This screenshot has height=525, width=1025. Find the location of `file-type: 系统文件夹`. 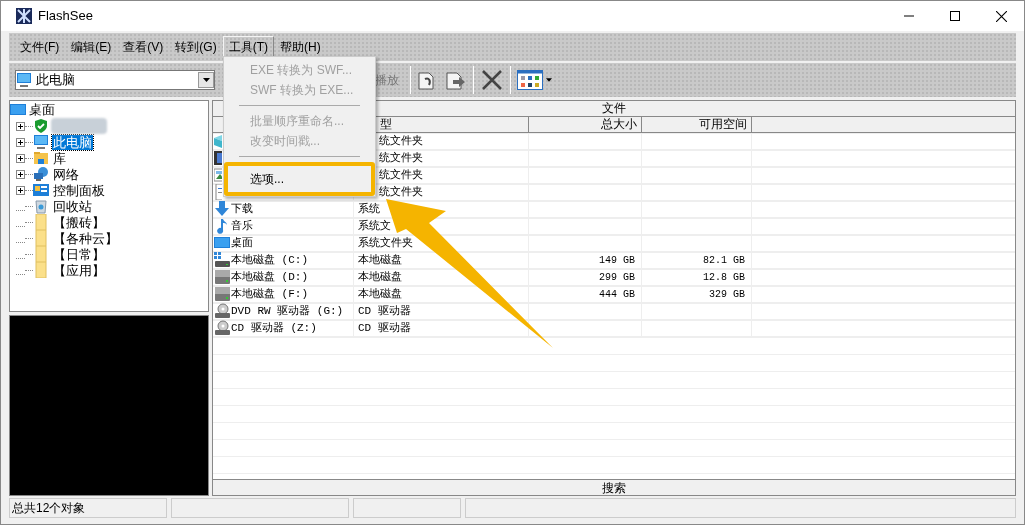

file-type: 系统文件夹 is located at coordinates (385, 243).